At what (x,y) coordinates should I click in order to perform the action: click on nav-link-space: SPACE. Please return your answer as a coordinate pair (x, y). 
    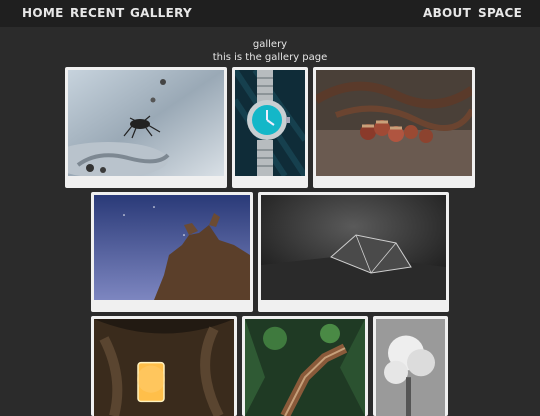
    Looking at the image, I should click on (500, 13).